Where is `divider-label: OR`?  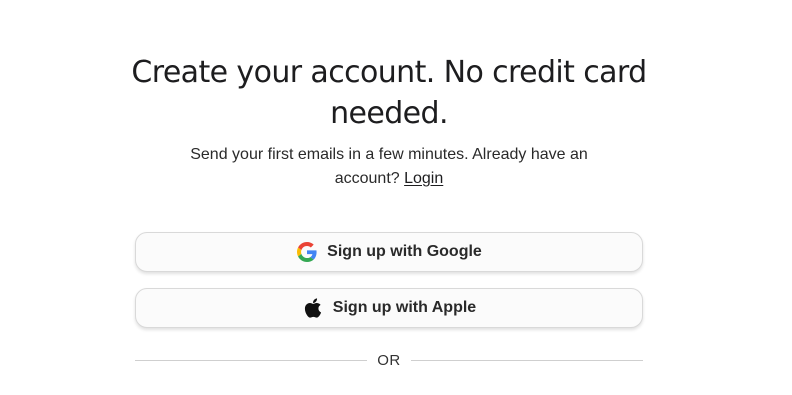
divider-label: OR is located at coordinates (389, 360).